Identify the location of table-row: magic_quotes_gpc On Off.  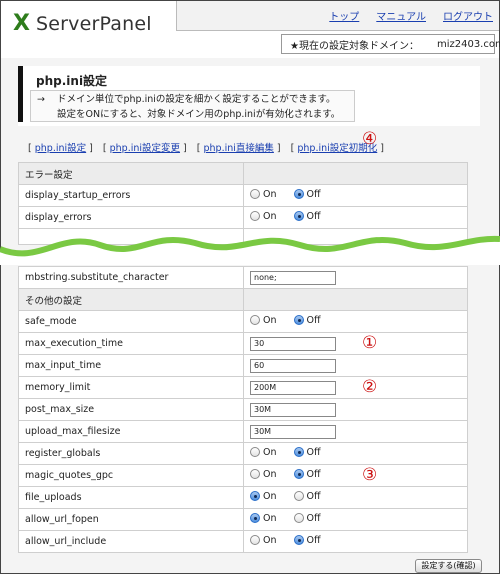
(243, 475).